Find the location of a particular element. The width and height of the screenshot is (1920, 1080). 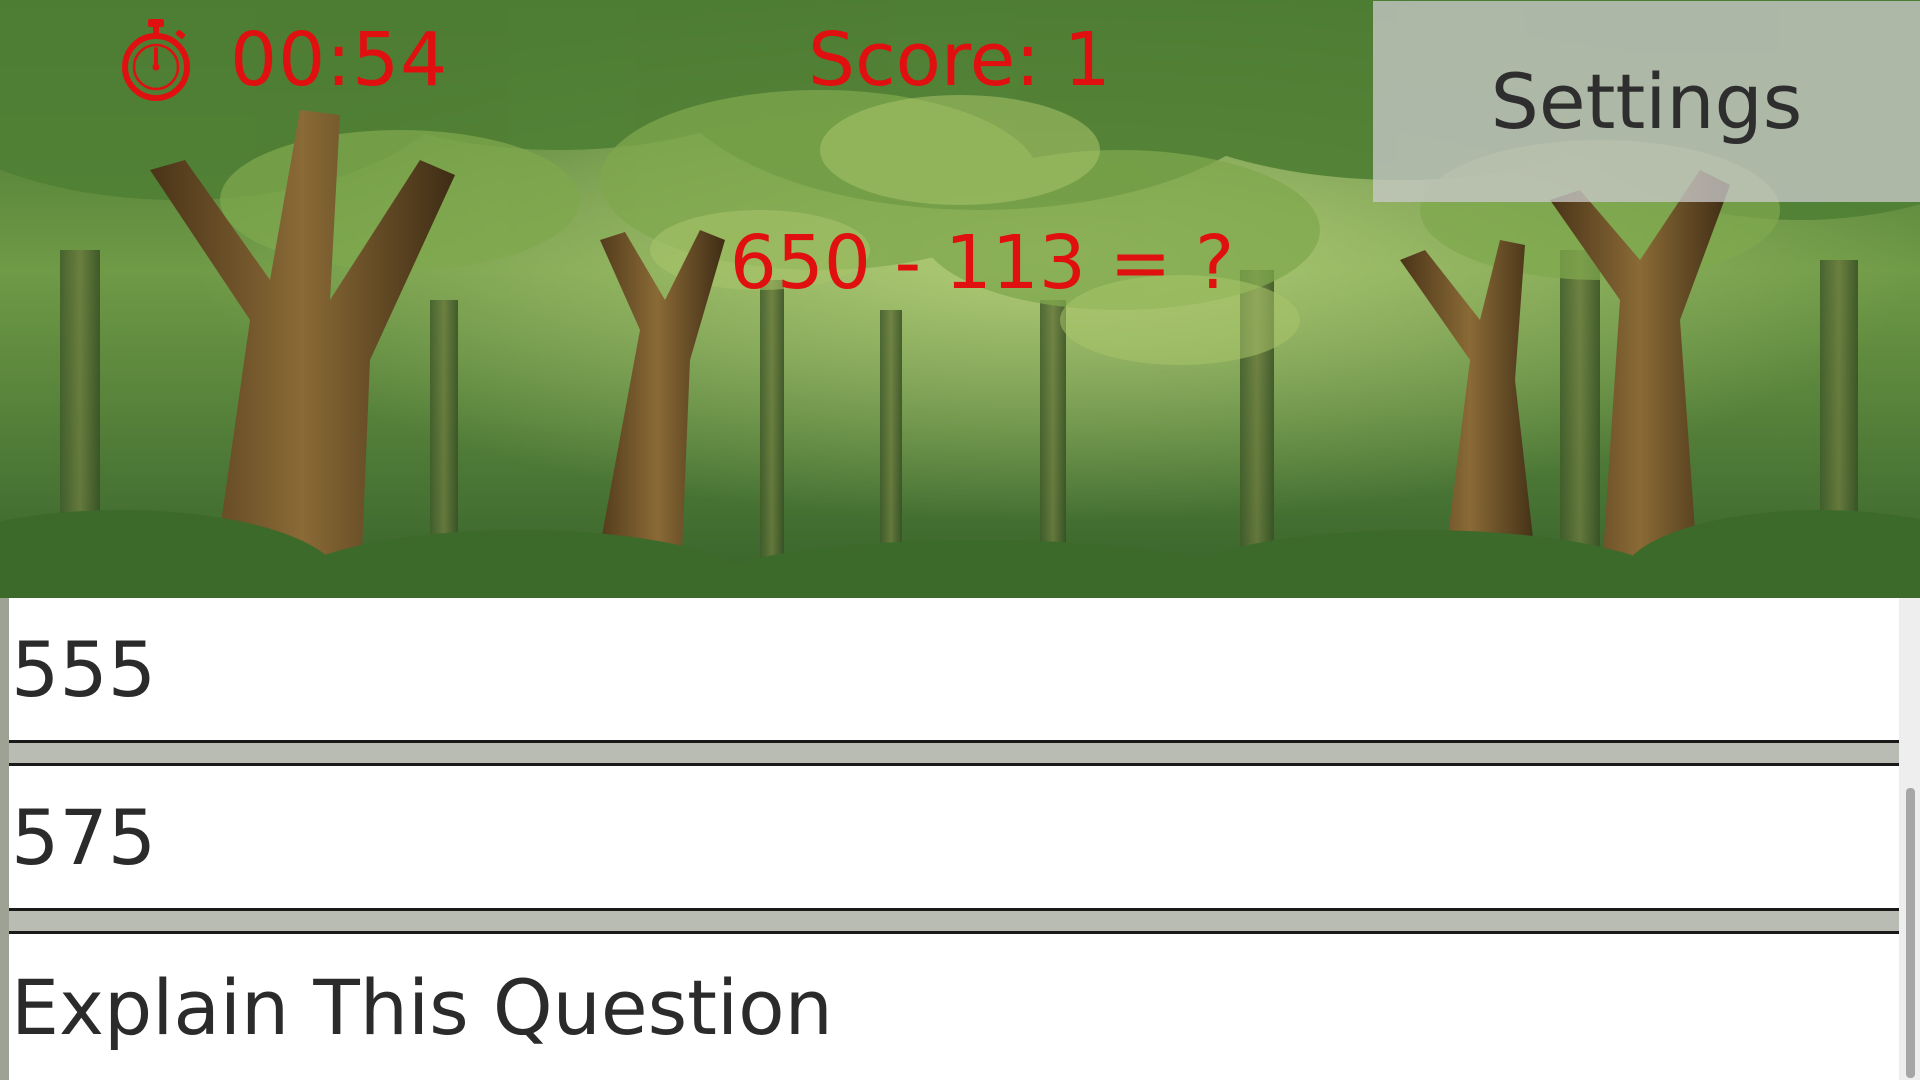

scrollbar-thumb is located at coordinates (1910, 933).